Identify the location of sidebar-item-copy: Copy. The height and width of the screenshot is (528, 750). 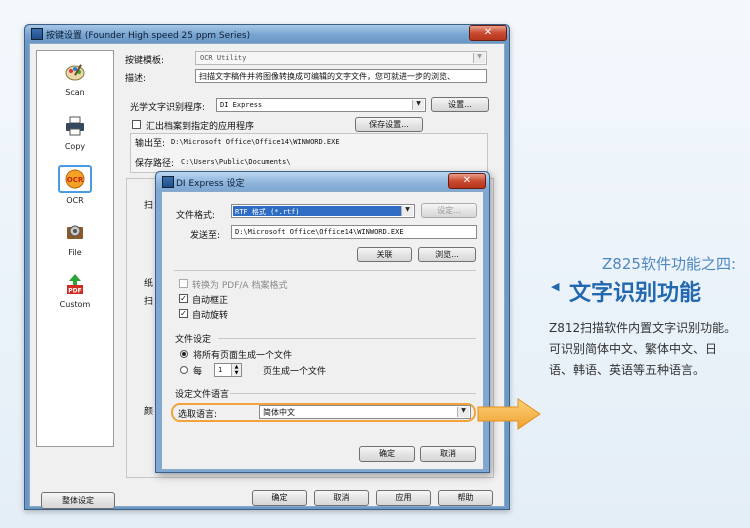
(75, 133).